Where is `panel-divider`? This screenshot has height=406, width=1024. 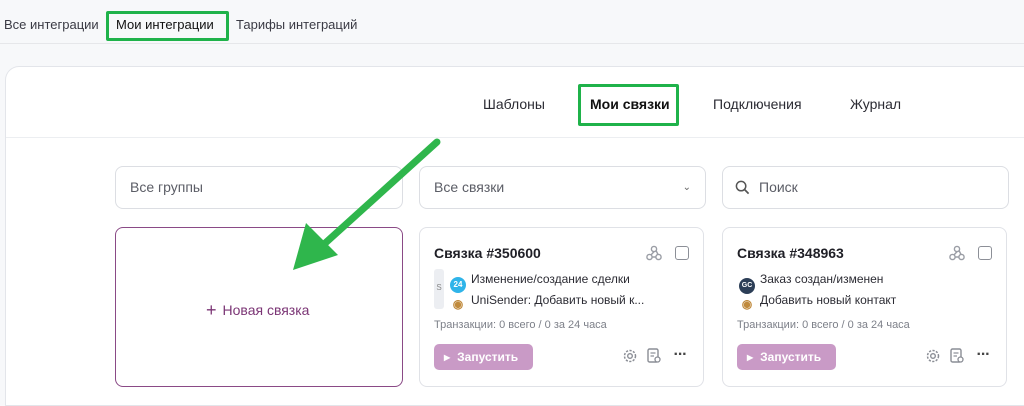
panel-divider is located at coordinates (515, 137).